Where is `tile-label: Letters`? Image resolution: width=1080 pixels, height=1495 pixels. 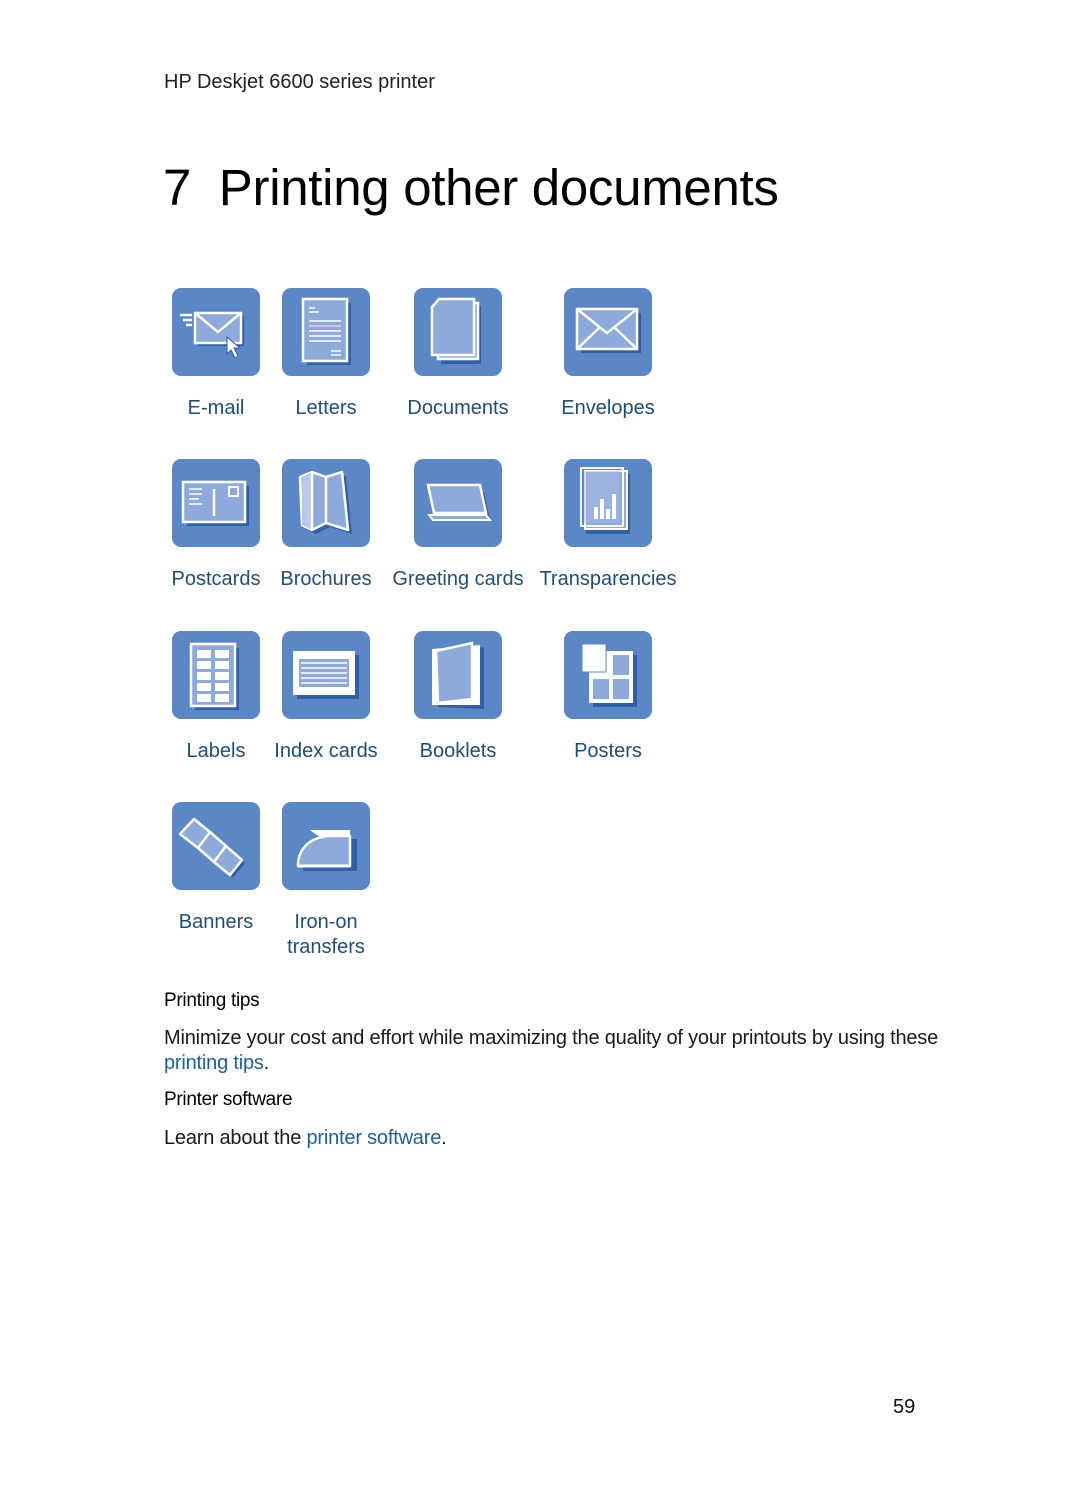
tile-label: Letters is located at coordinates (326, 408).